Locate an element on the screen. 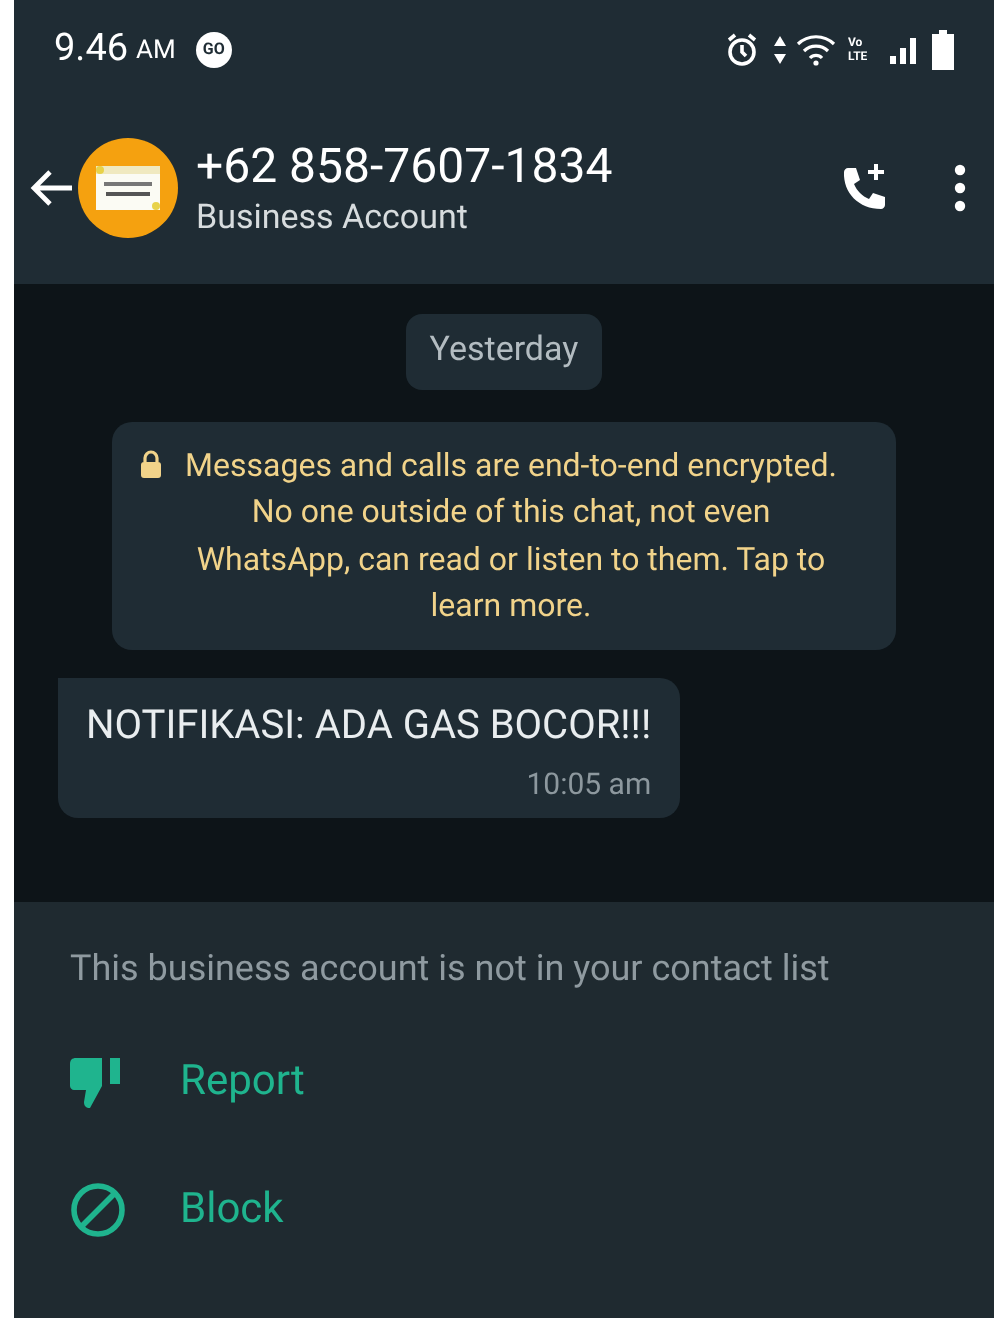 The width and height of the screenshot is (998, 1318). contact-title: +62 858-7607-1834 is located at coordinates (404, 165).